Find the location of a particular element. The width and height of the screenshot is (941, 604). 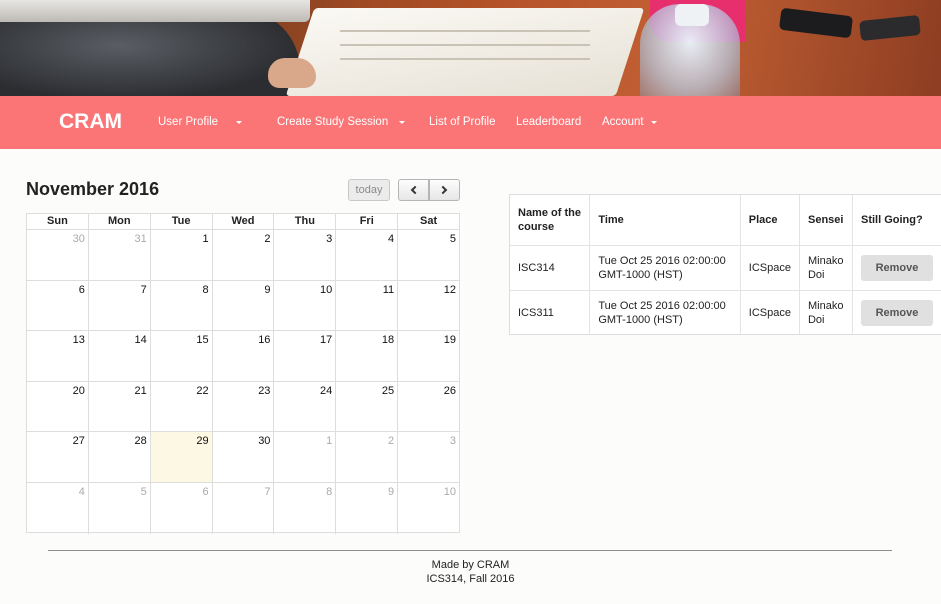

calendar-week: 4 5 6 7 8 9 10 is located at coordinates (243, 508).